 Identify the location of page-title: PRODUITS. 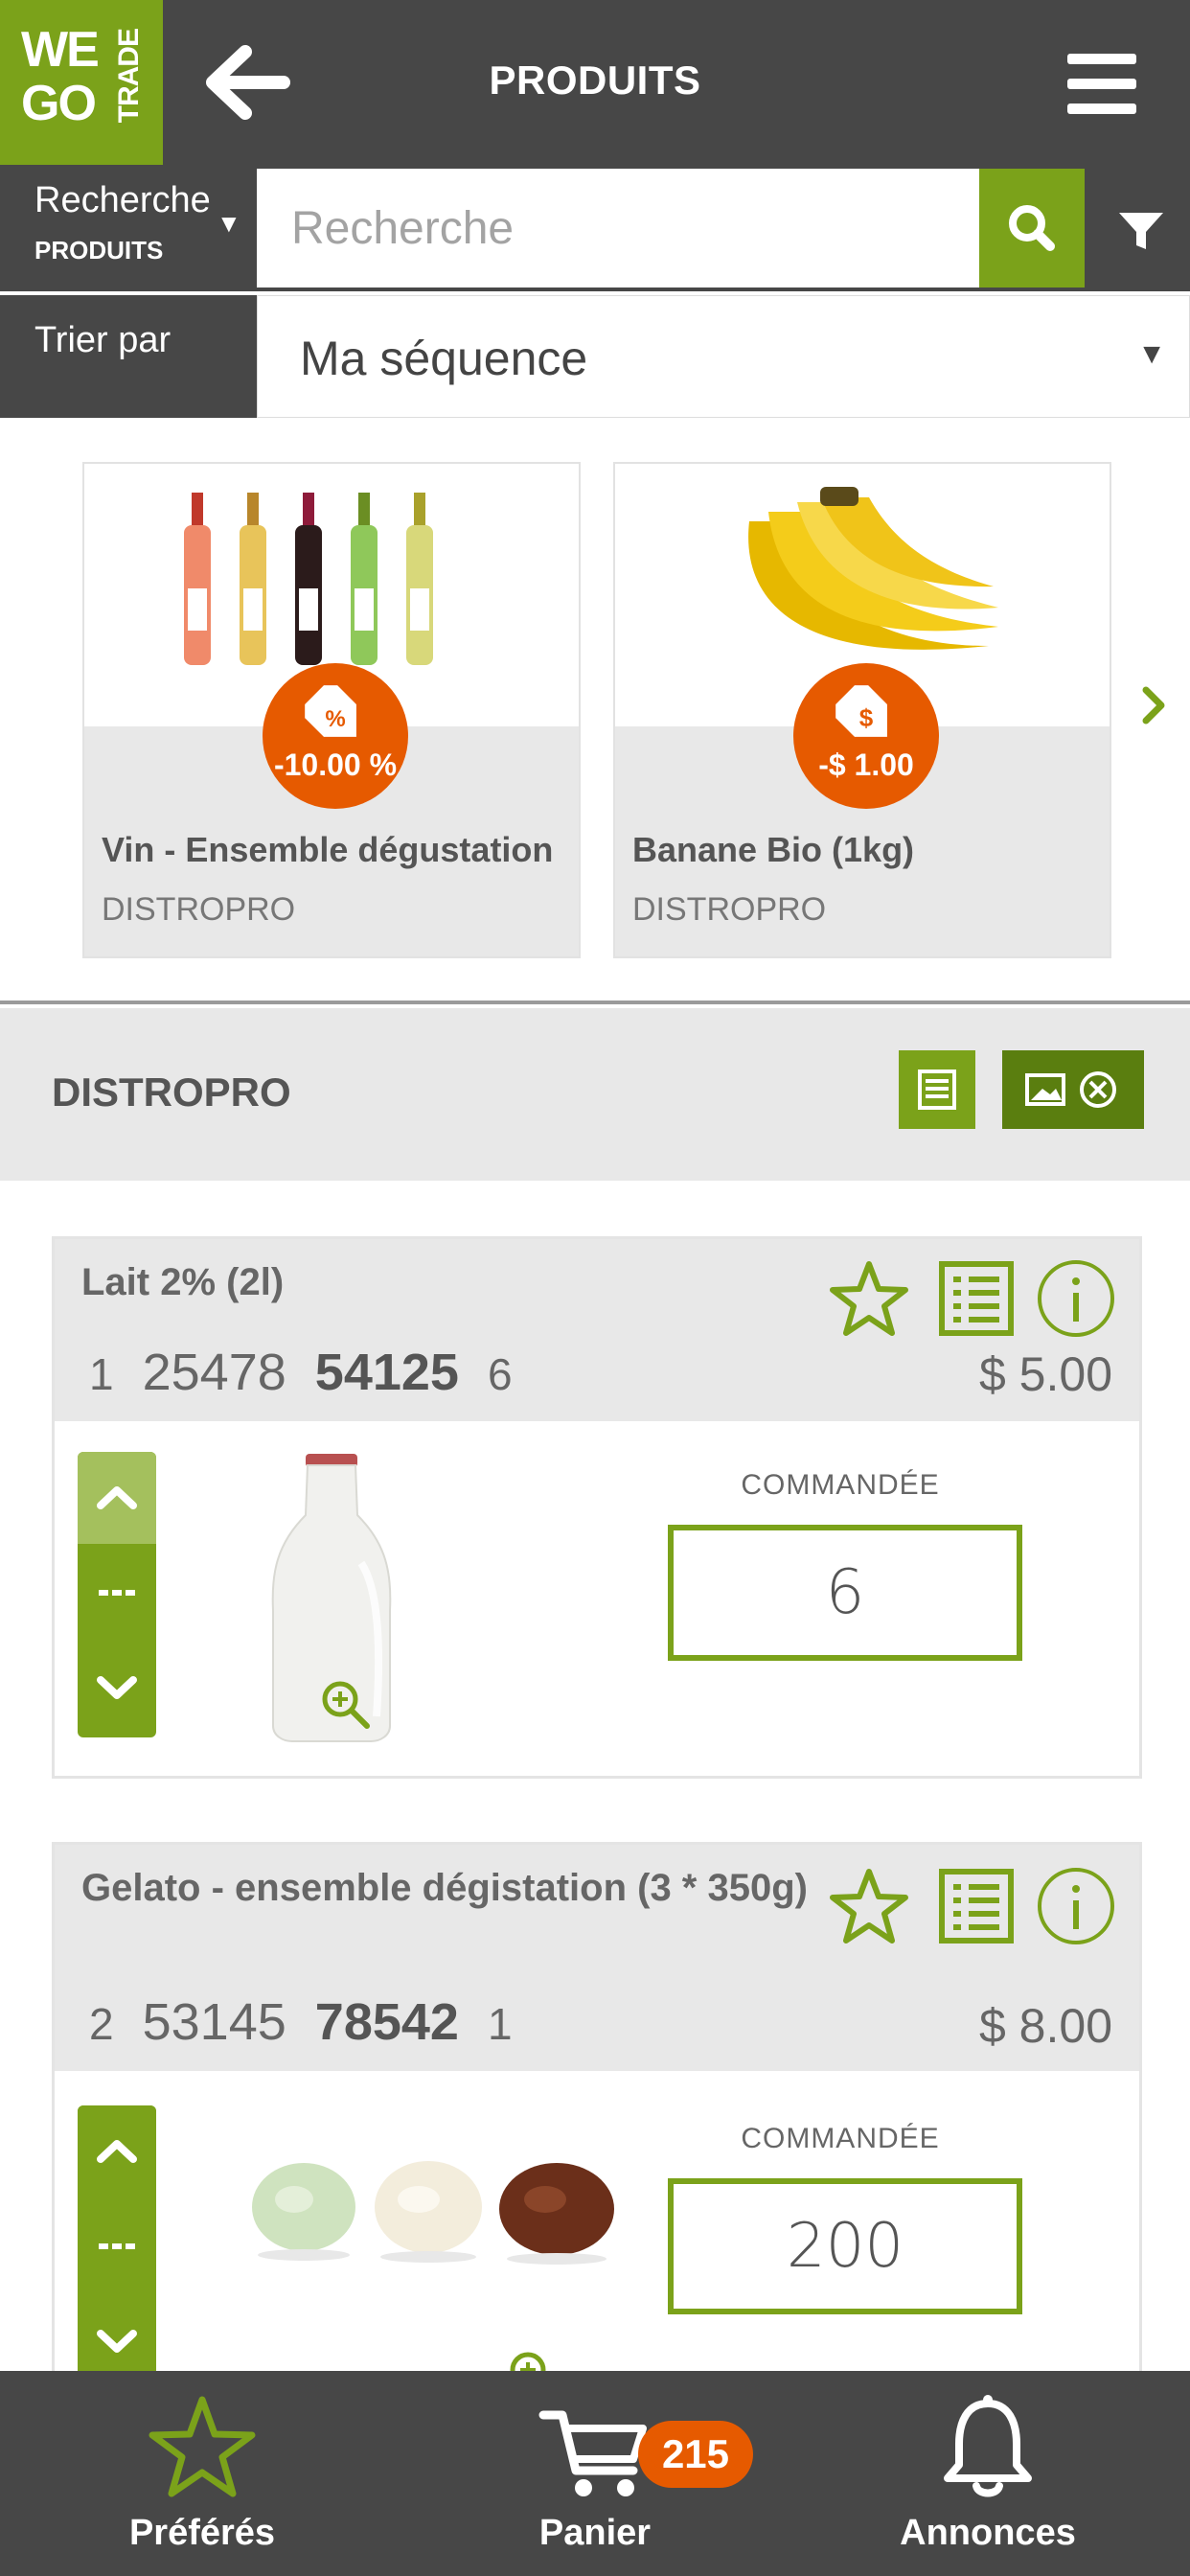
(595, 80).